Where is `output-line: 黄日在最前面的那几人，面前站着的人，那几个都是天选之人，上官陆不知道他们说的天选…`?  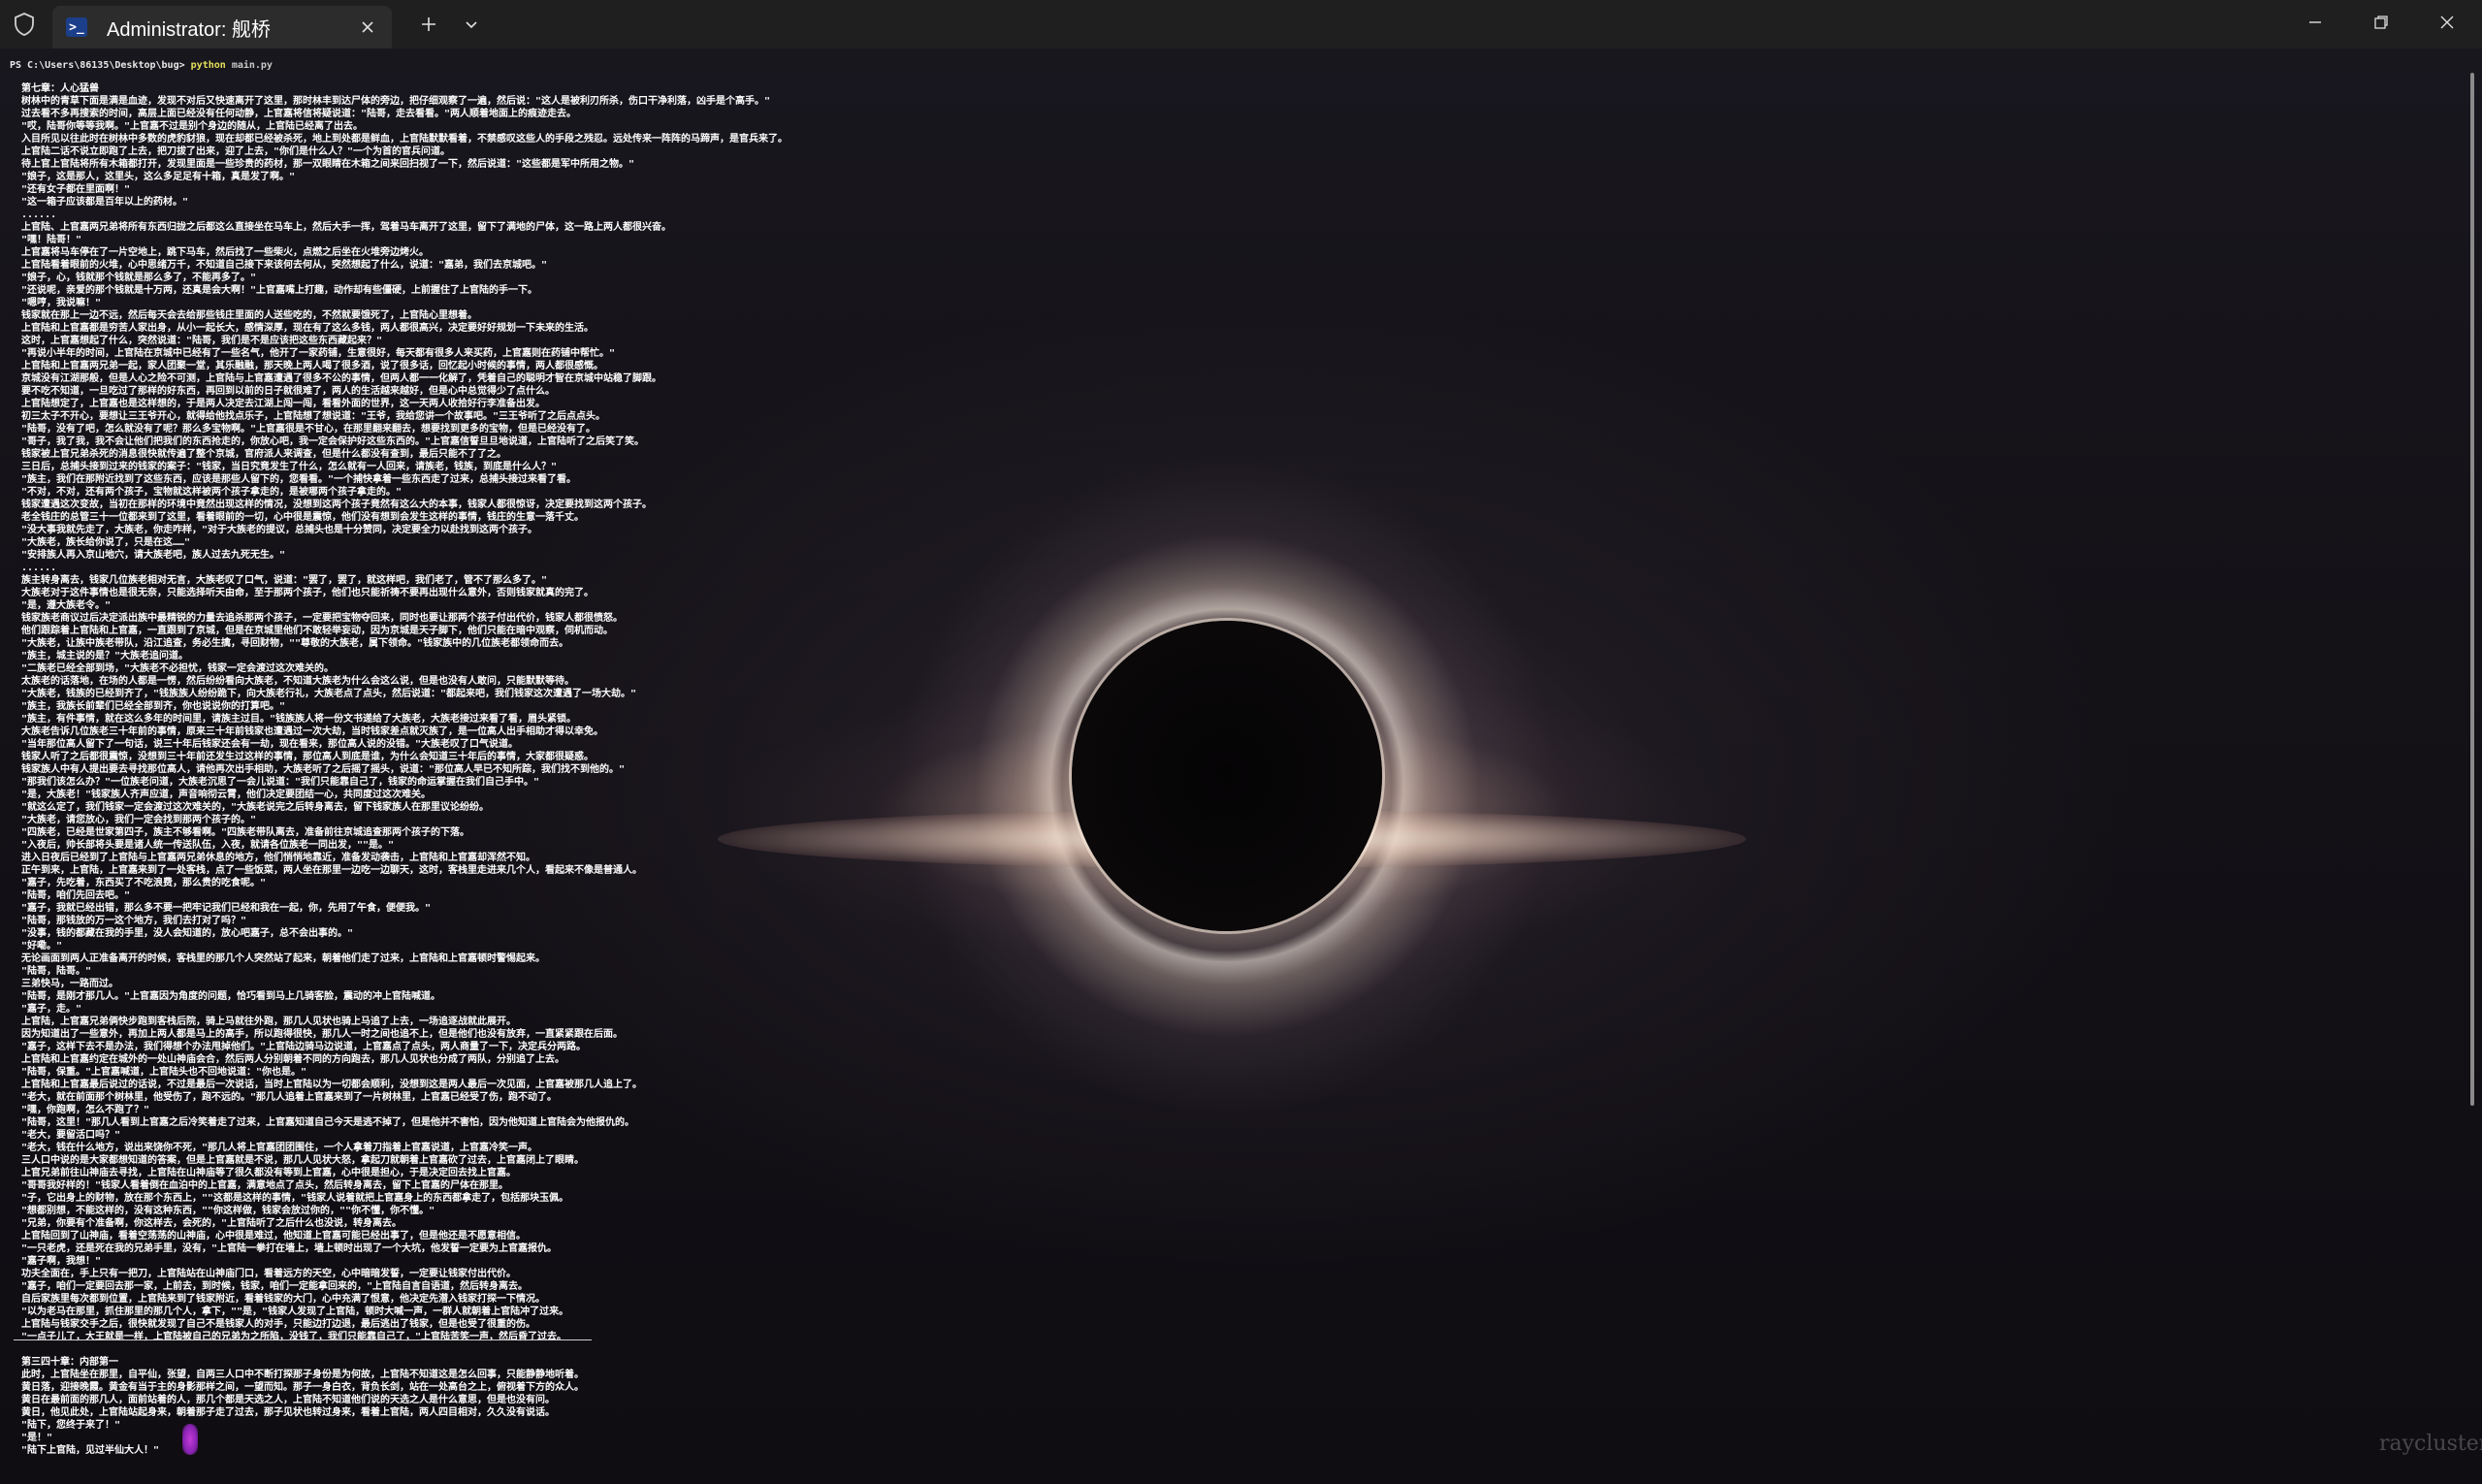 output-line: 黄日在最前面的那几人，面前站着的人，那几个都是天选之人，上官陆不知道他们说的天选… is located at coordinates (288, 1400).